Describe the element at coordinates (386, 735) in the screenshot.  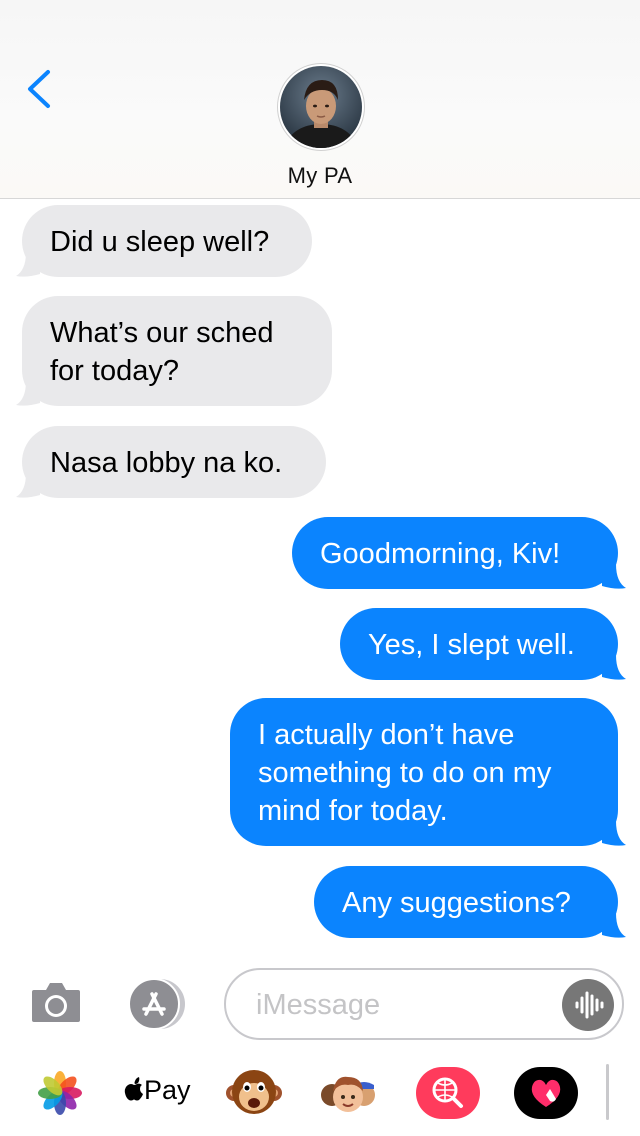
I see `message-text: I actually don’t have` at that location.